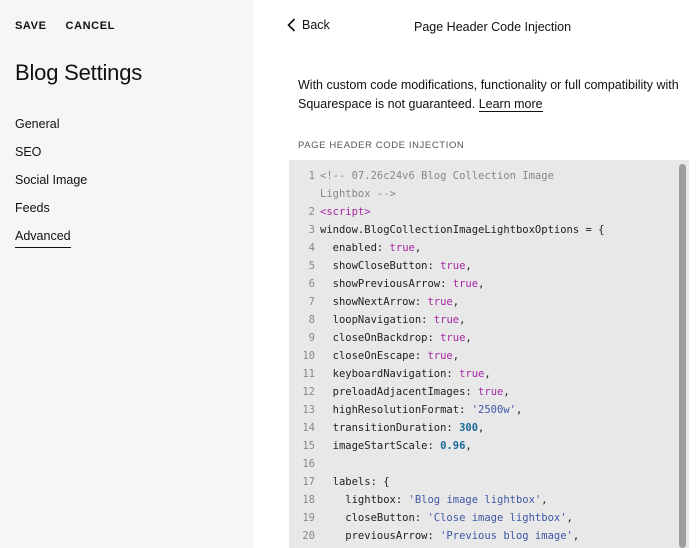  What do you see at coordinates (79, 72) in the screenshot?
I see `page-title: Blog Settings` at bounding box center [79, 72].